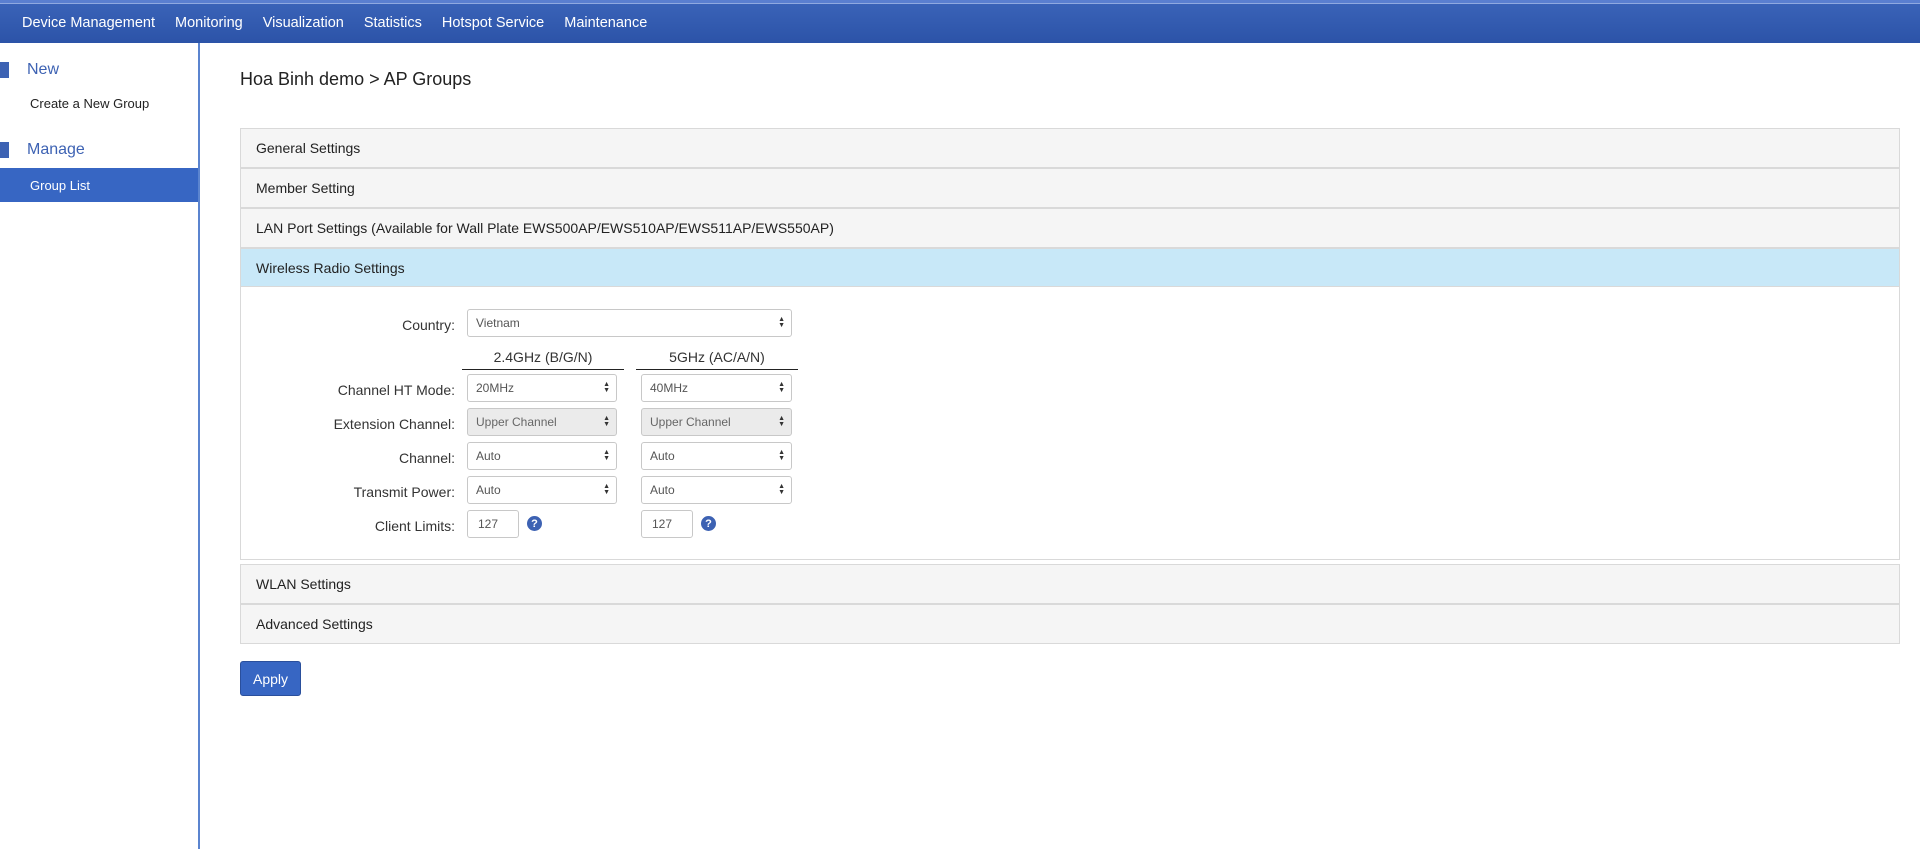 The image size is (1920, 849). Describe the element at coordinates (716, 388) in the screenshot. I see `ht-mode-5-select: 40MHz ▲ ▼` at that location.